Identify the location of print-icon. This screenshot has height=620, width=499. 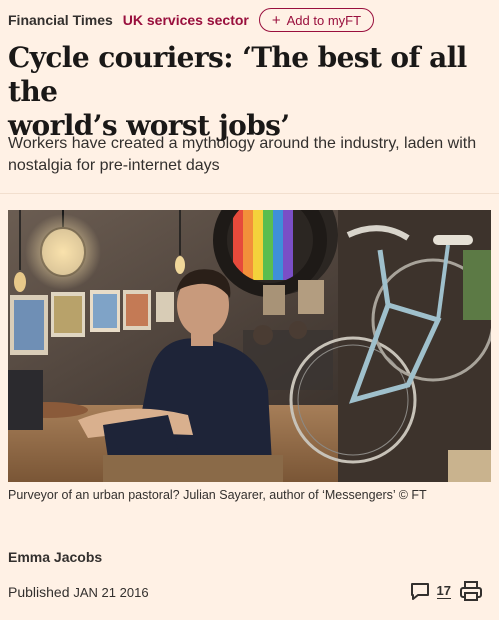
(471, 591).